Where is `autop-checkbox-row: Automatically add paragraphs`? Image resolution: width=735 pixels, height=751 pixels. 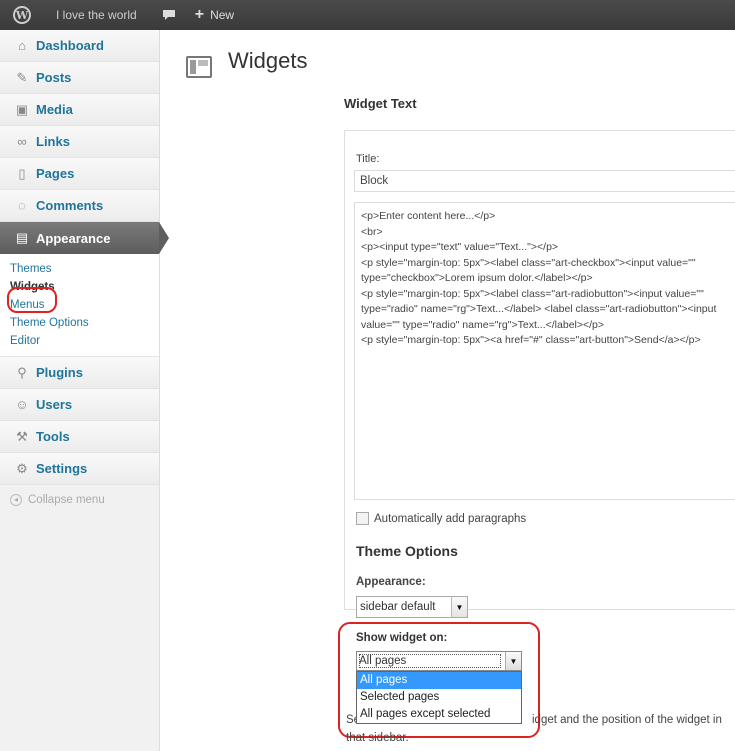 autop-checkbox-row: Automatically add paragraphs is located at coordinates (441, 518).